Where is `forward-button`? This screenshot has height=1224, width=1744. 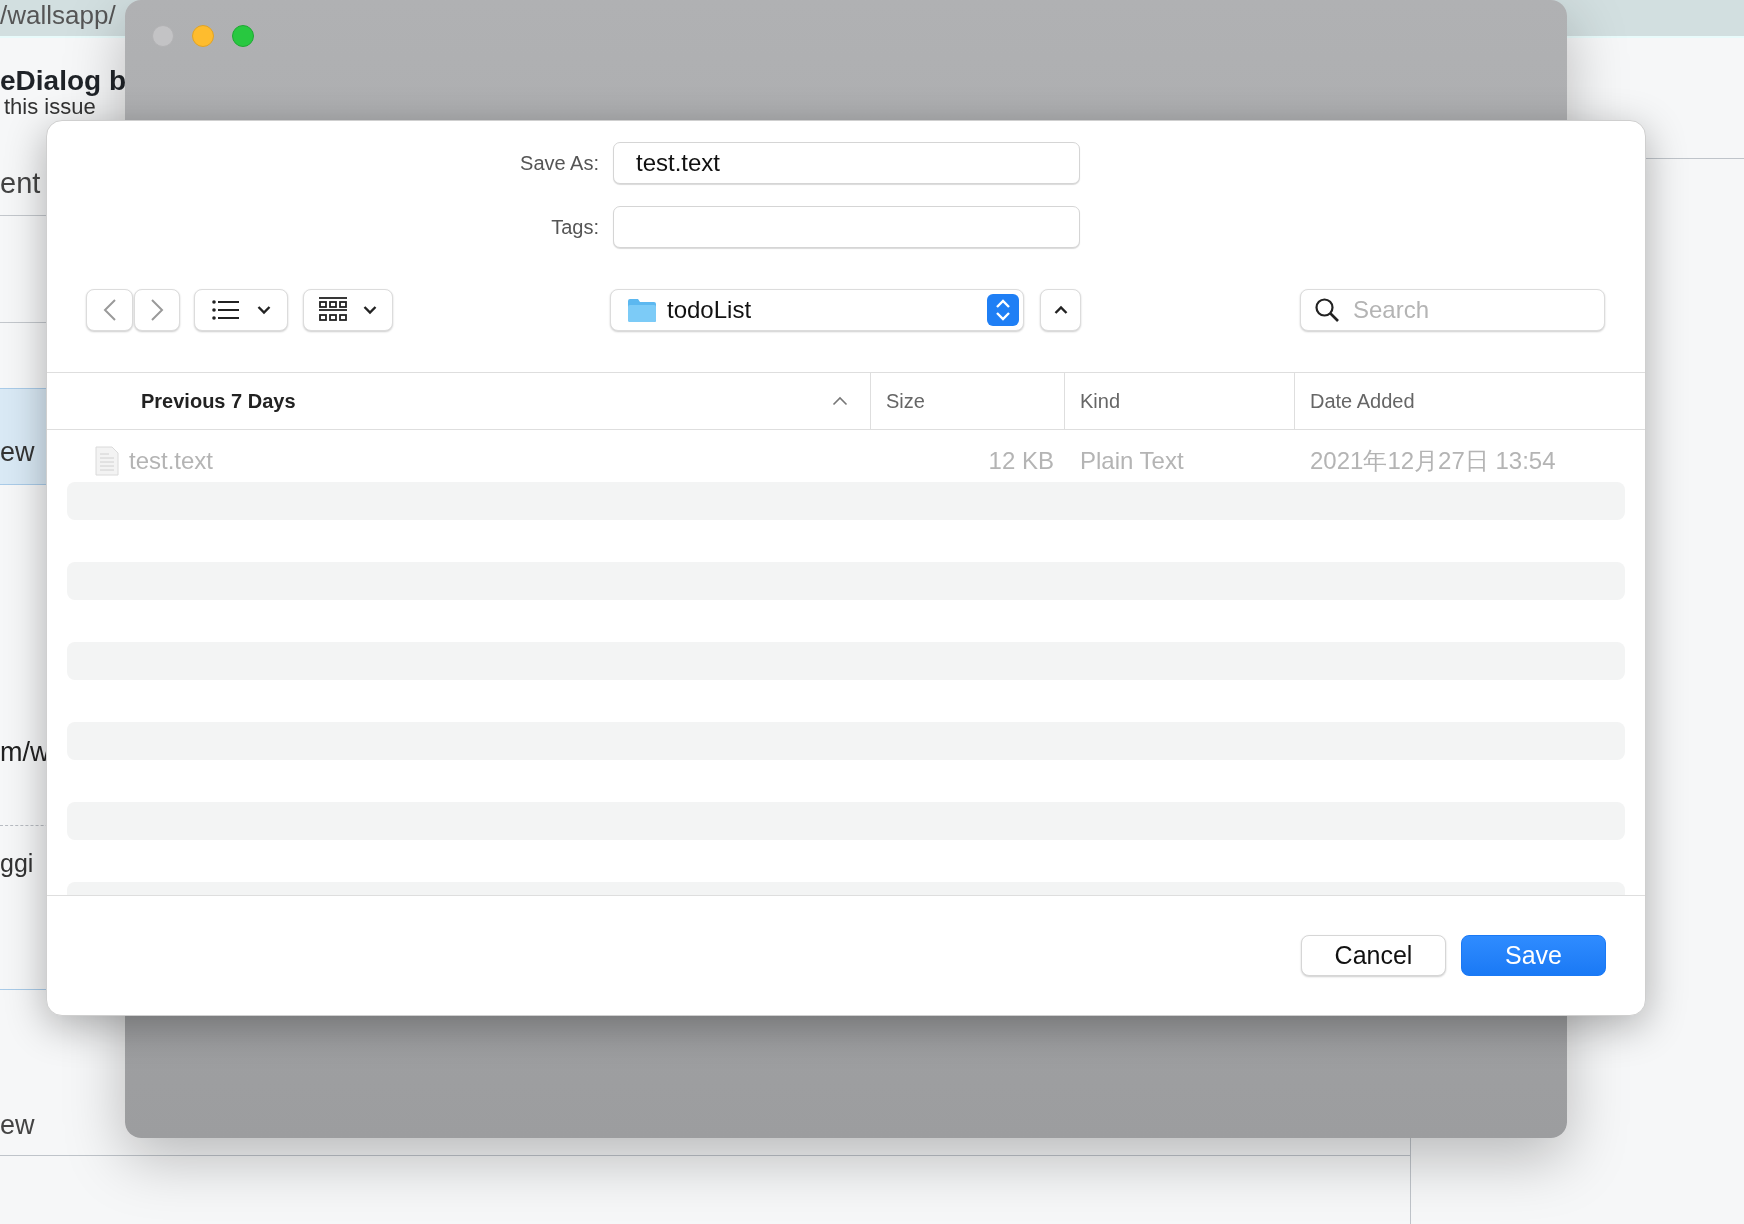
forward-button is located at coordinates (157, 310).